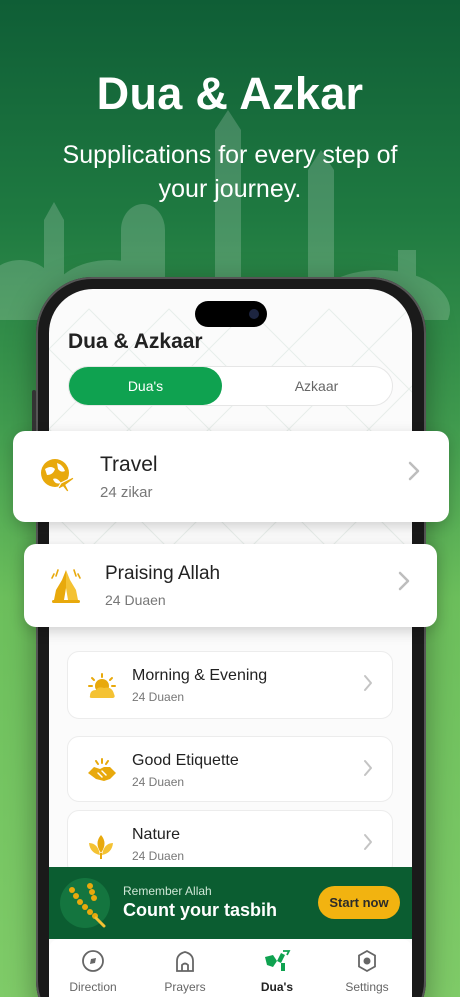 This screenshot has height=997, width=460. I want to click on start-now-button: Start now, so click(359, 902).